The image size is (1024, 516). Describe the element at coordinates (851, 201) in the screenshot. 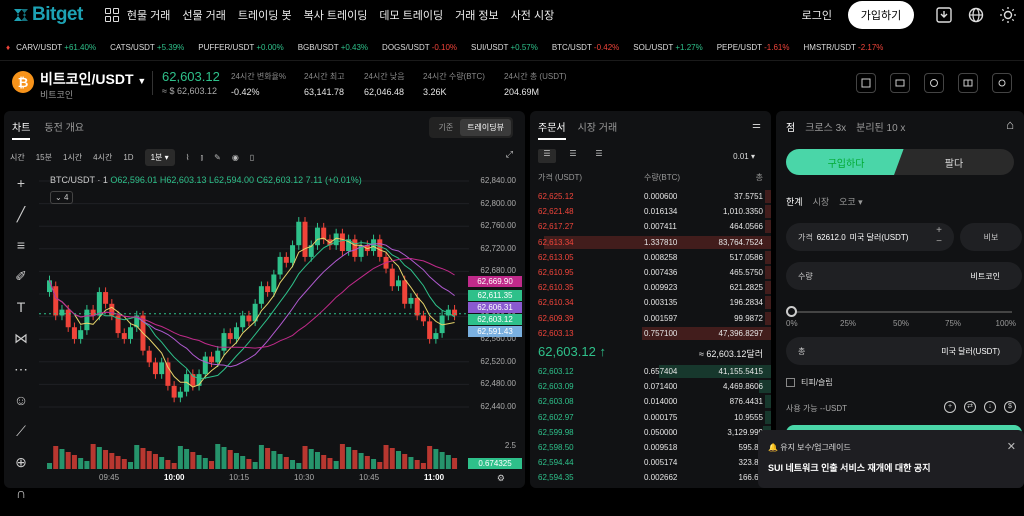

I see `type-oco: 오코 ▾` at that location.